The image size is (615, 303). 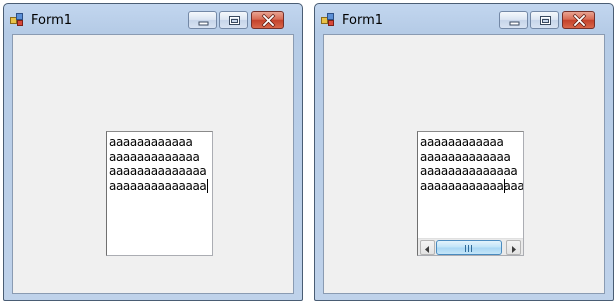 I want to click on grip-icon, so click(x=468, y=248).